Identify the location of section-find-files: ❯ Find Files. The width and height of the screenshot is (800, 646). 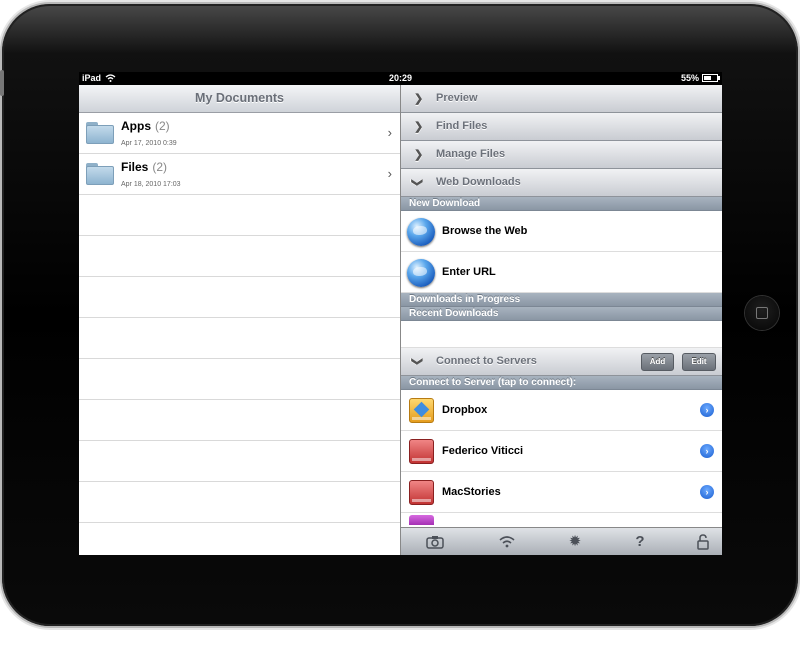
(561, 127).